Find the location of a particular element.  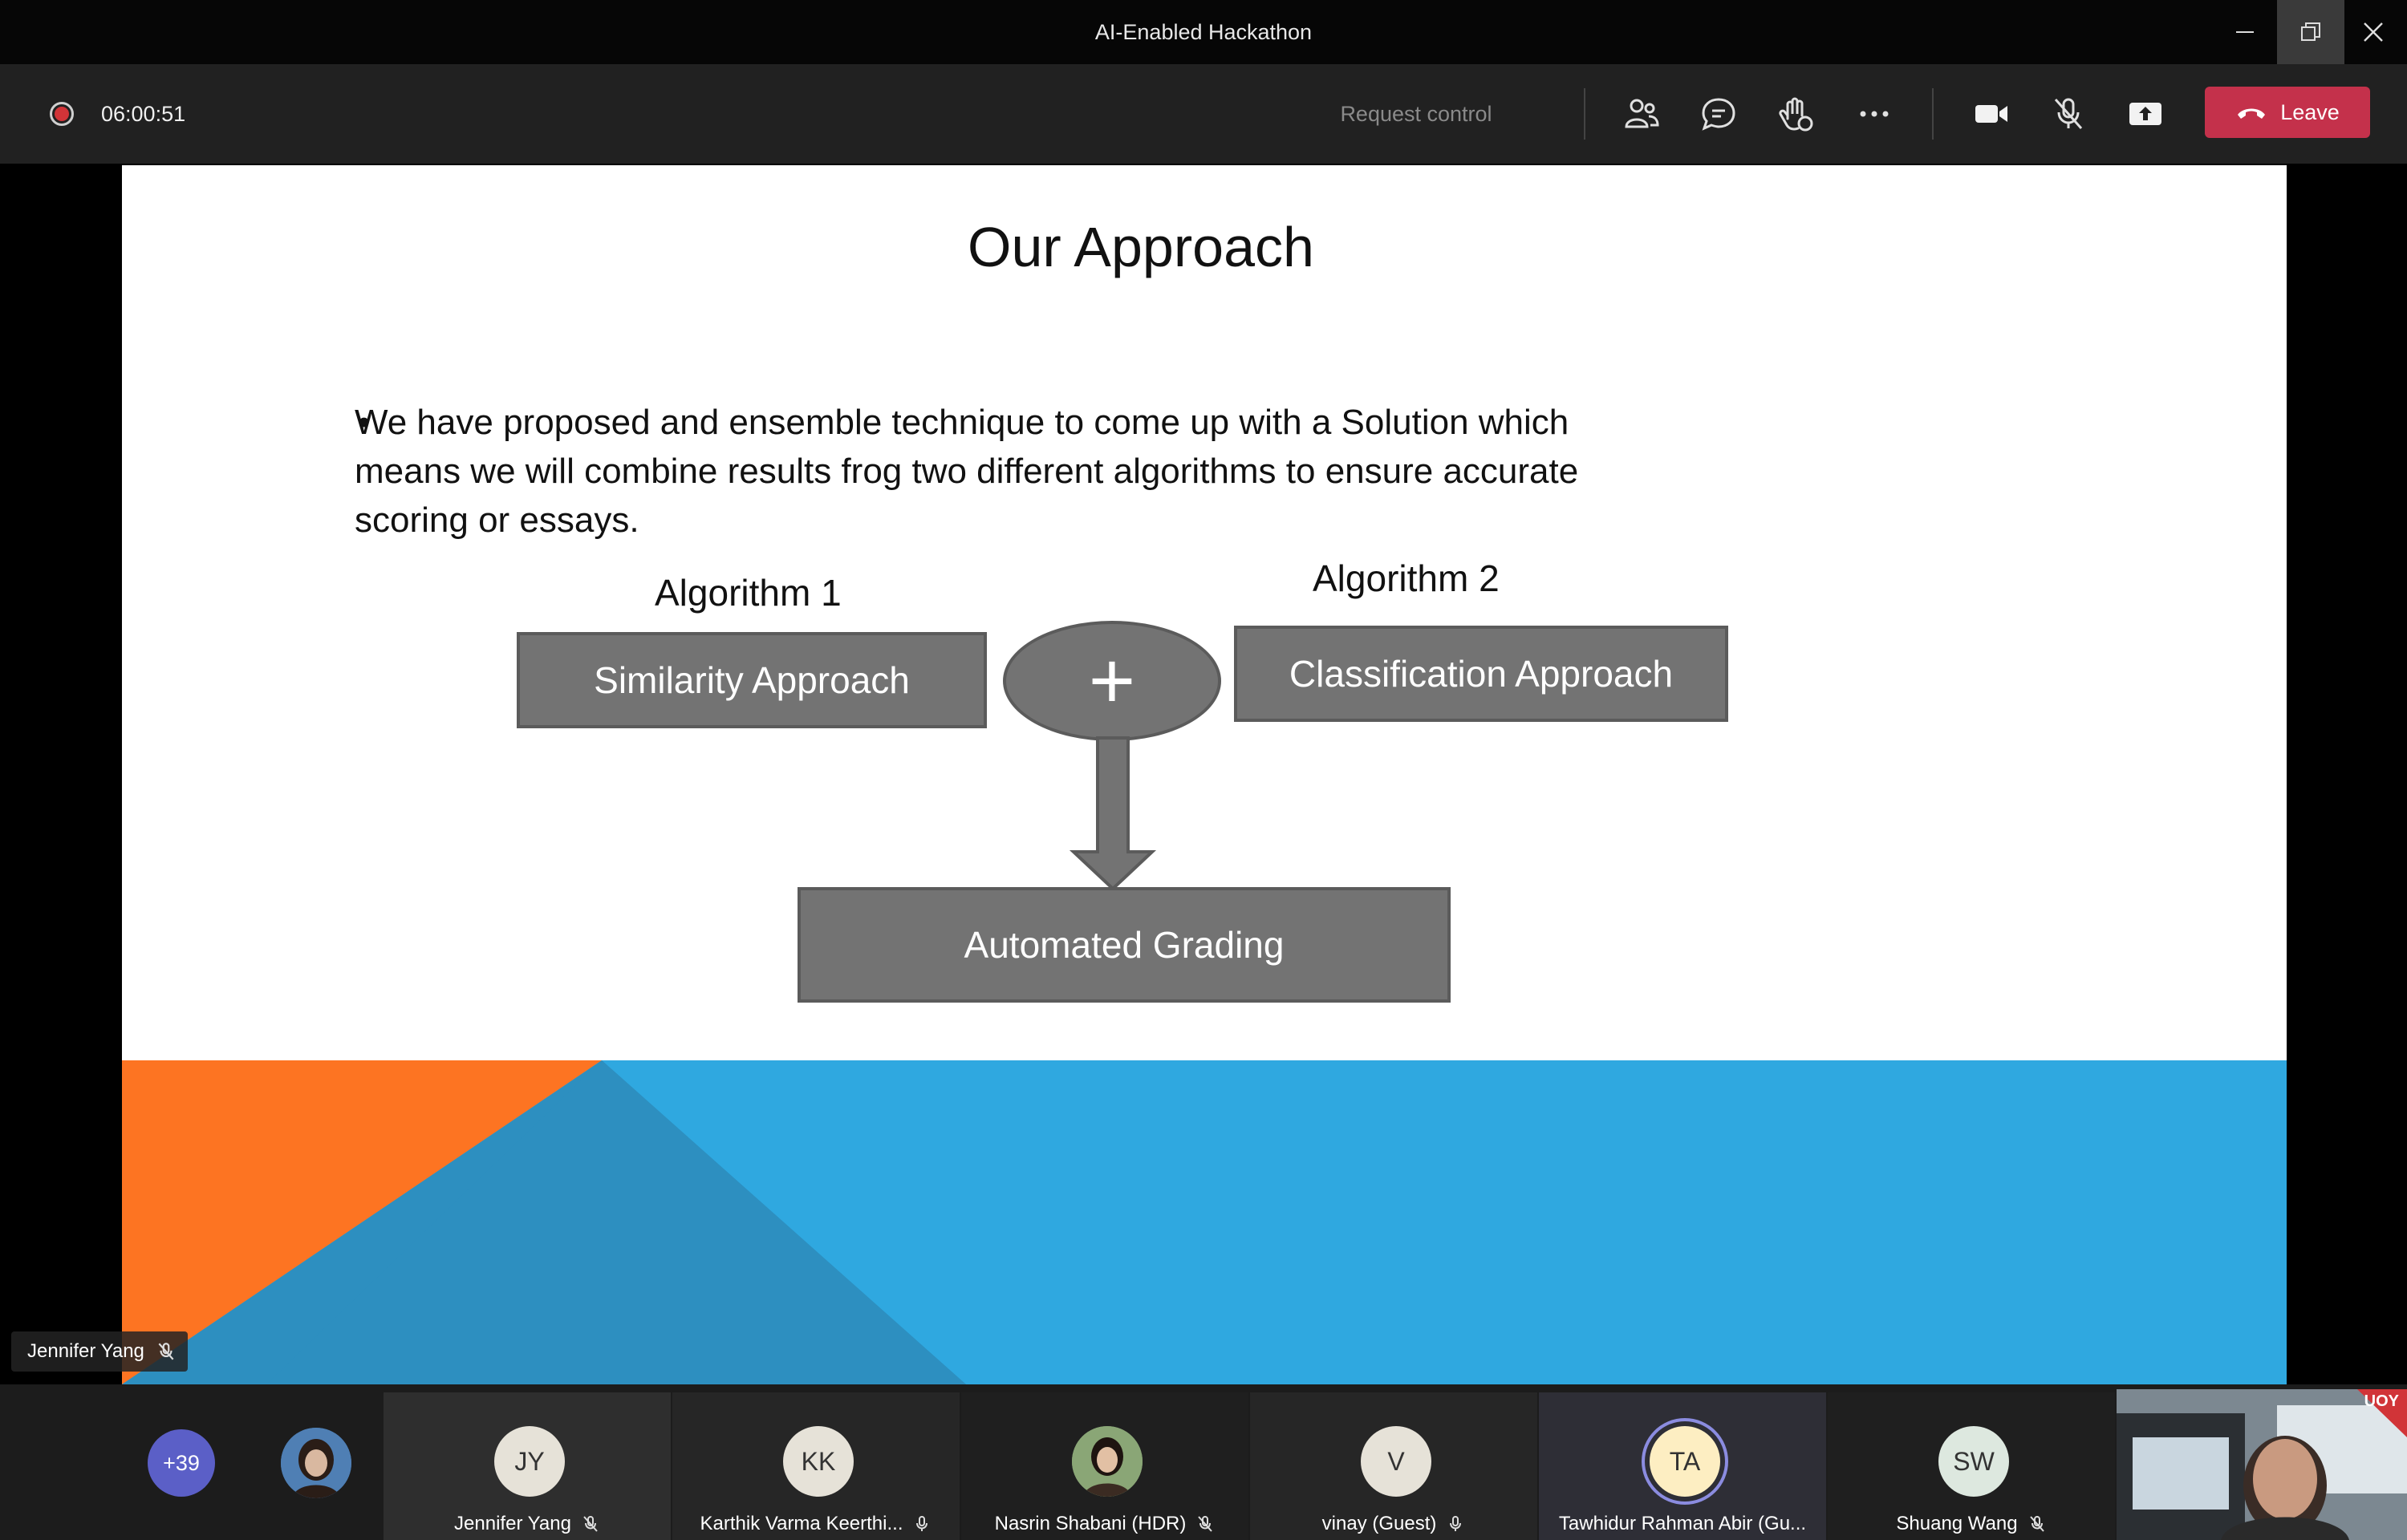

mic-button is located at coordinates (2068, 114).